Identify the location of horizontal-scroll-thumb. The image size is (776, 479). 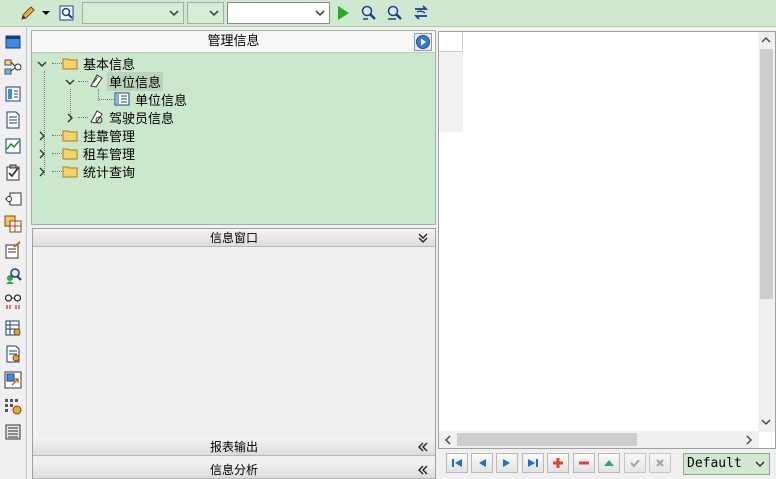
(547, 439).